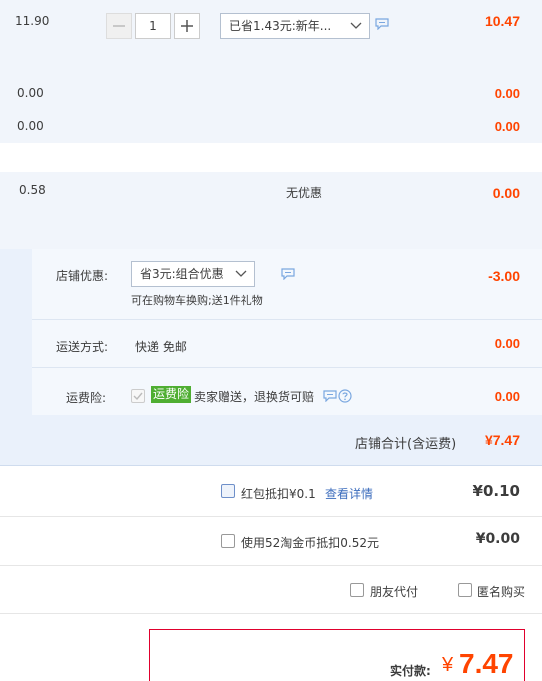 The width and height of the screenshot is (542, 681). Describe the element at coordinates (448, 665) in the screenshot. I see `payment-currency: ¥` at that location.